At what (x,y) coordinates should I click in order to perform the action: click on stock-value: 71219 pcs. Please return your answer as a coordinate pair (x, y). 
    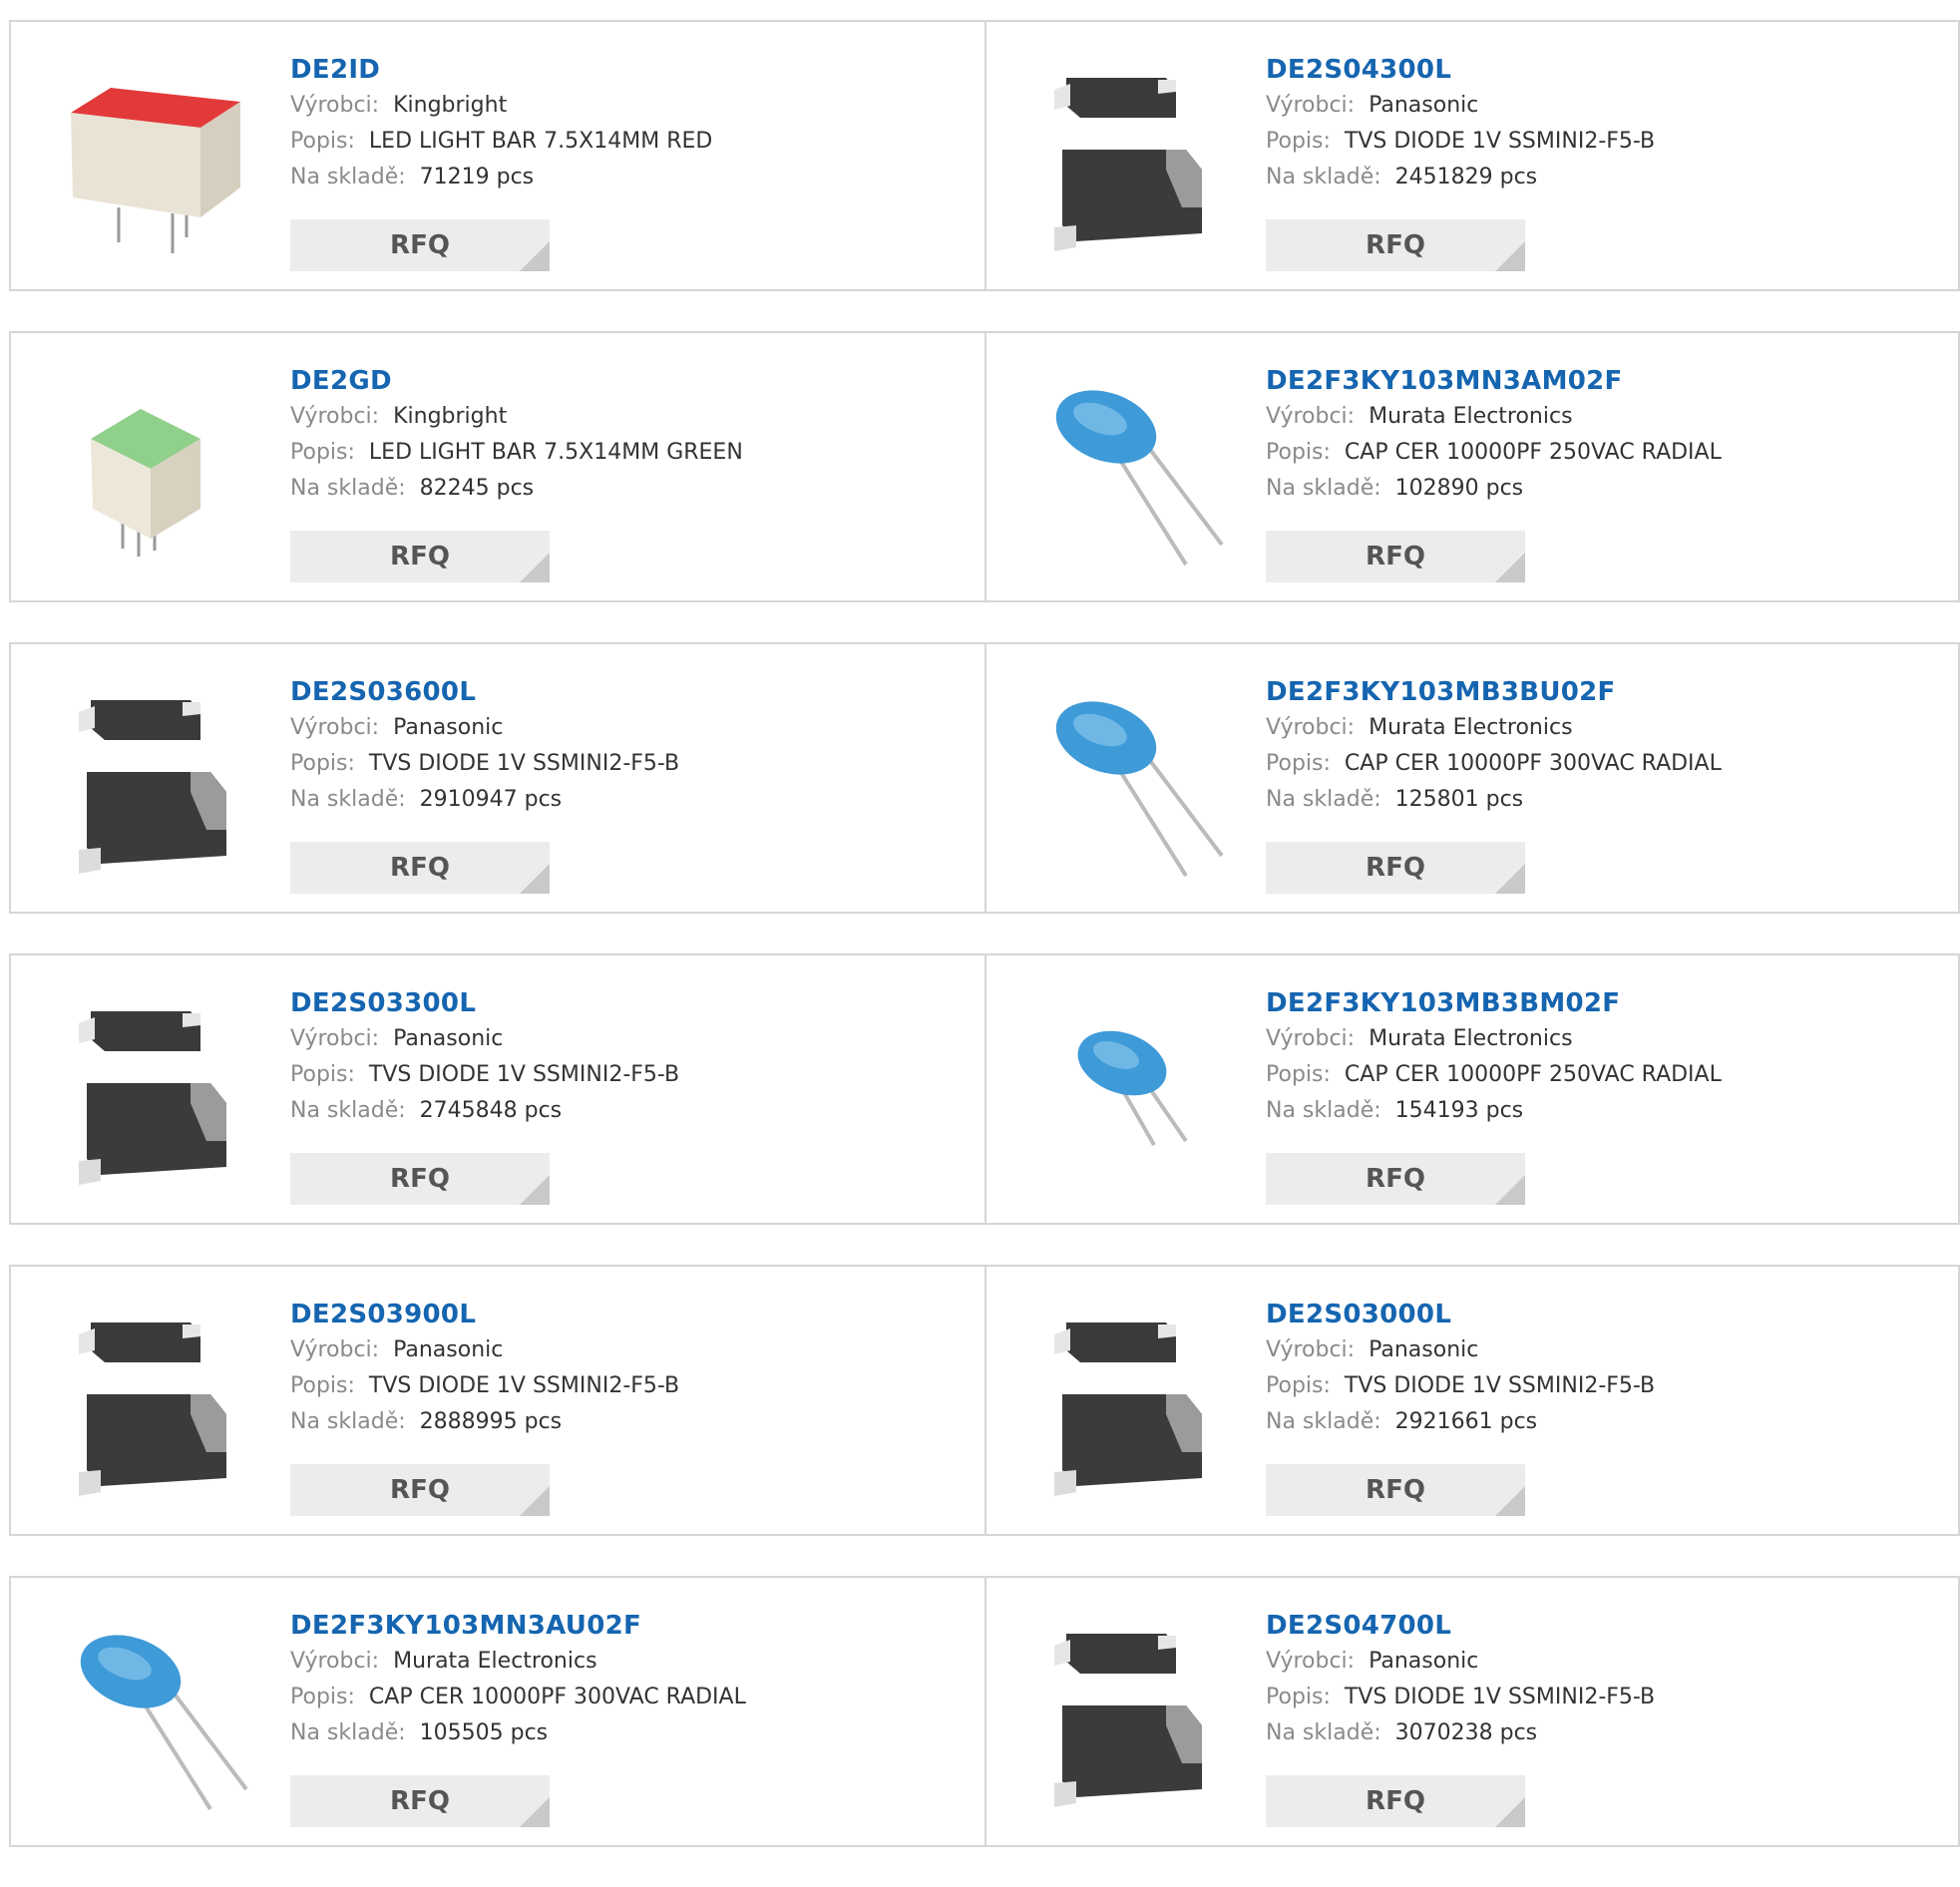
    Looking at the image, I should click on (477, 177).